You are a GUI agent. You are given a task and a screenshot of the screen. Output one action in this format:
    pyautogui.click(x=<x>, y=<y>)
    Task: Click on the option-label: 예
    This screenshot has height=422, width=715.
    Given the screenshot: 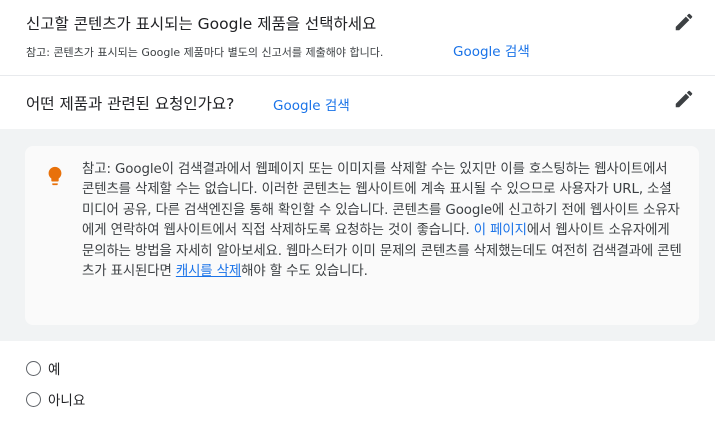 What is the action you would take?
    pyautogui.click(x=54, y=370)
    